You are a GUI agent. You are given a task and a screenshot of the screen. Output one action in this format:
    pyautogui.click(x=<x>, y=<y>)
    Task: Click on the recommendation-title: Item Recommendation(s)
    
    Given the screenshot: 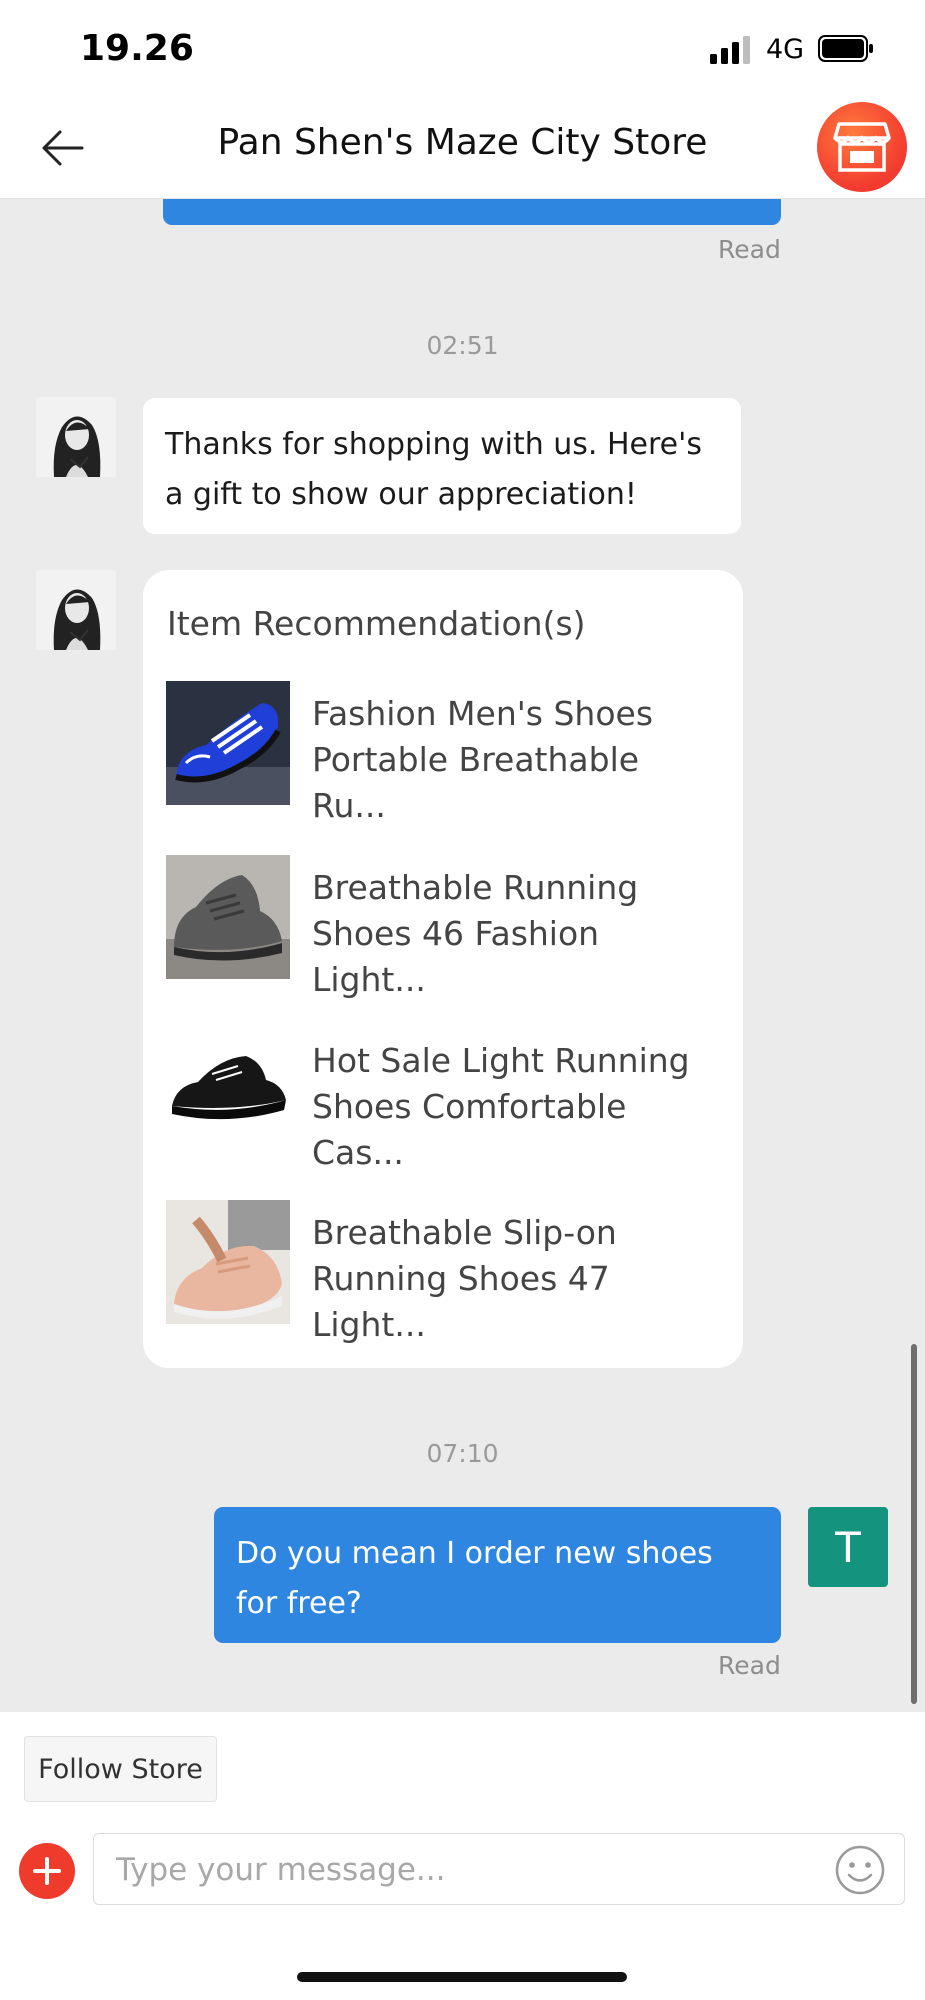 What is the action you would take?
    pyautogui.click(x=376, y=623)
    